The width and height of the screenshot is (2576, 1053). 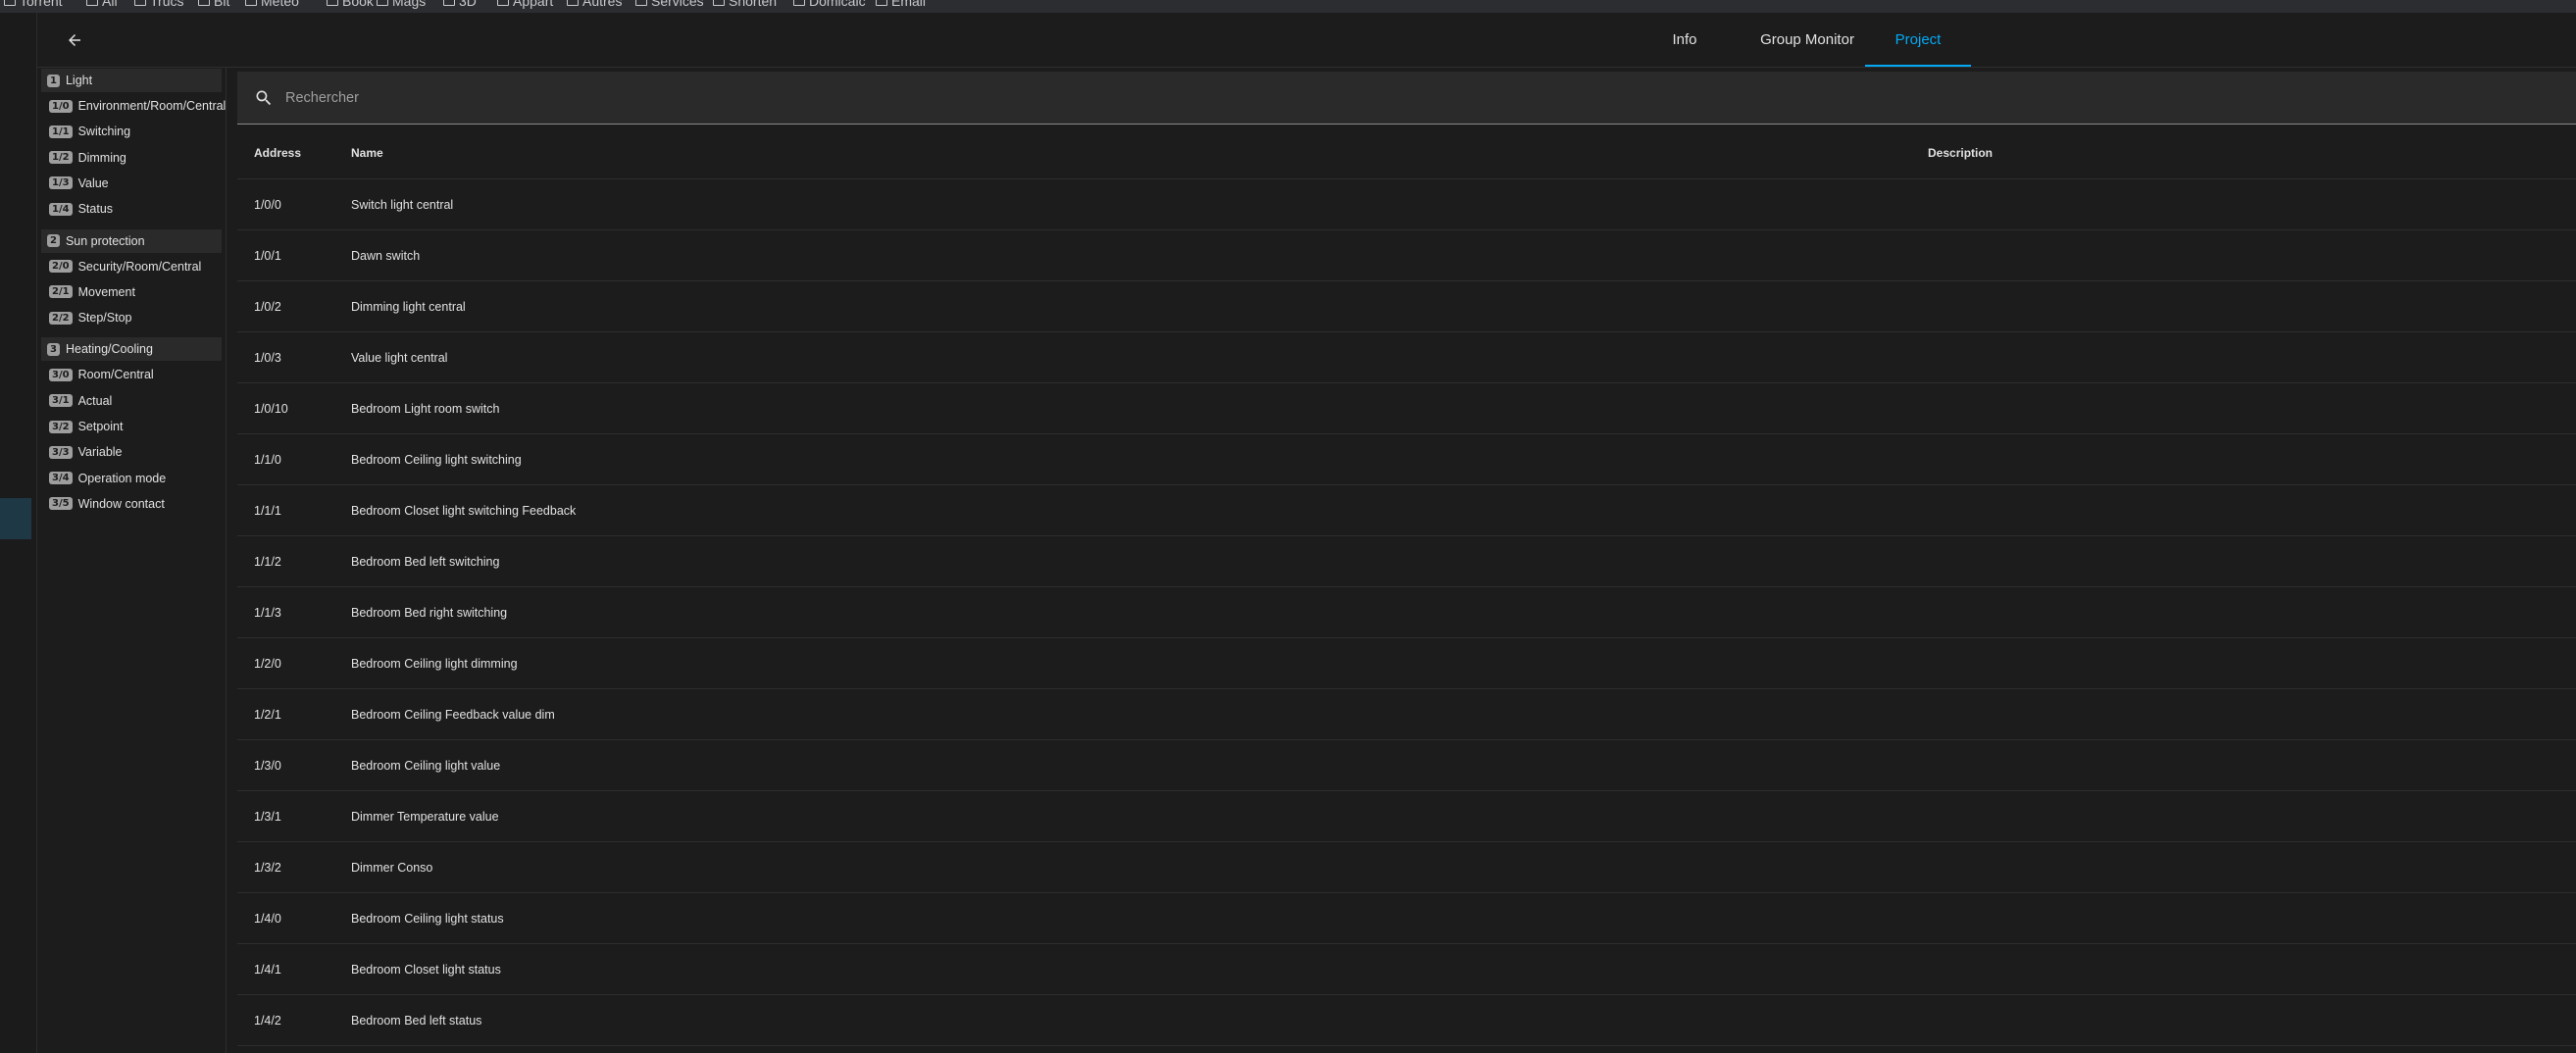 I want to click on table-row: 1/3/0 Bedroom Ceiling light value, so click(x=1406, y=765).